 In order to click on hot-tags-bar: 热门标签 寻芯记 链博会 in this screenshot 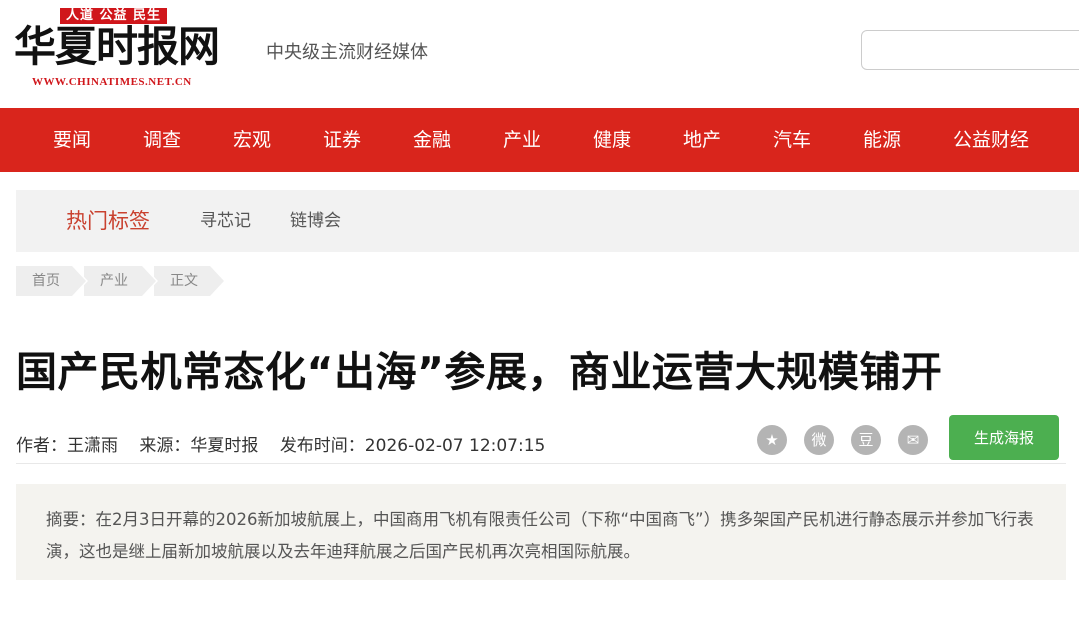, I will do `click(547, 221)`.